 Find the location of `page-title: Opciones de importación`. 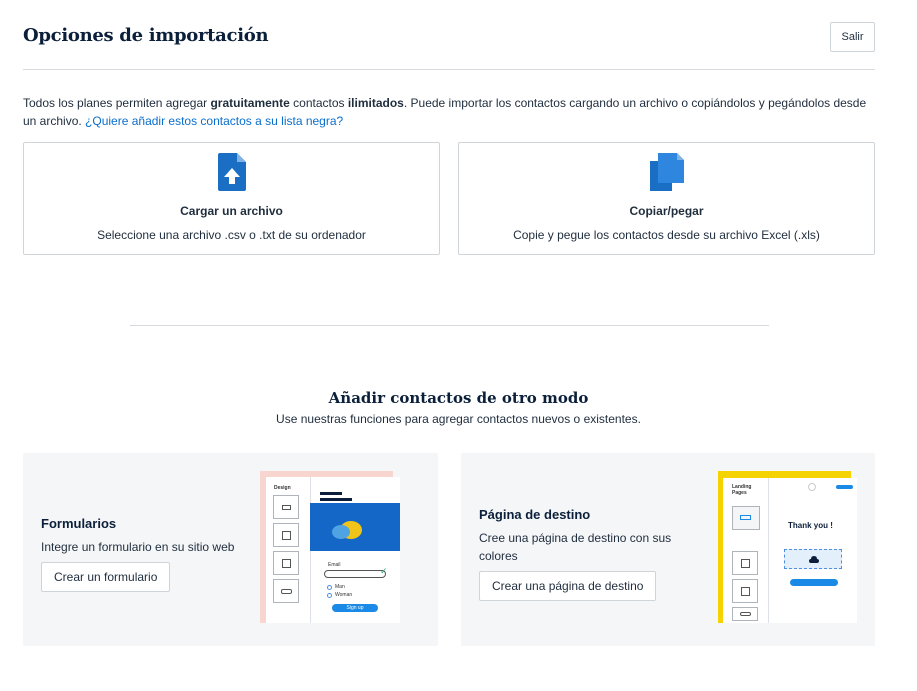

page-title: Opciones de importación is located at coordinates (146, 35).